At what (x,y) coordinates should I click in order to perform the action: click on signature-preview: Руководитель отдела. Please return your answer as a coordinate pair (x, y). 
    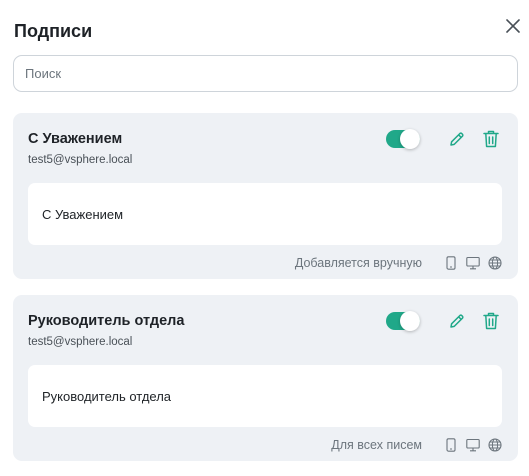
    Looking at the image, I should click on (265, 396).